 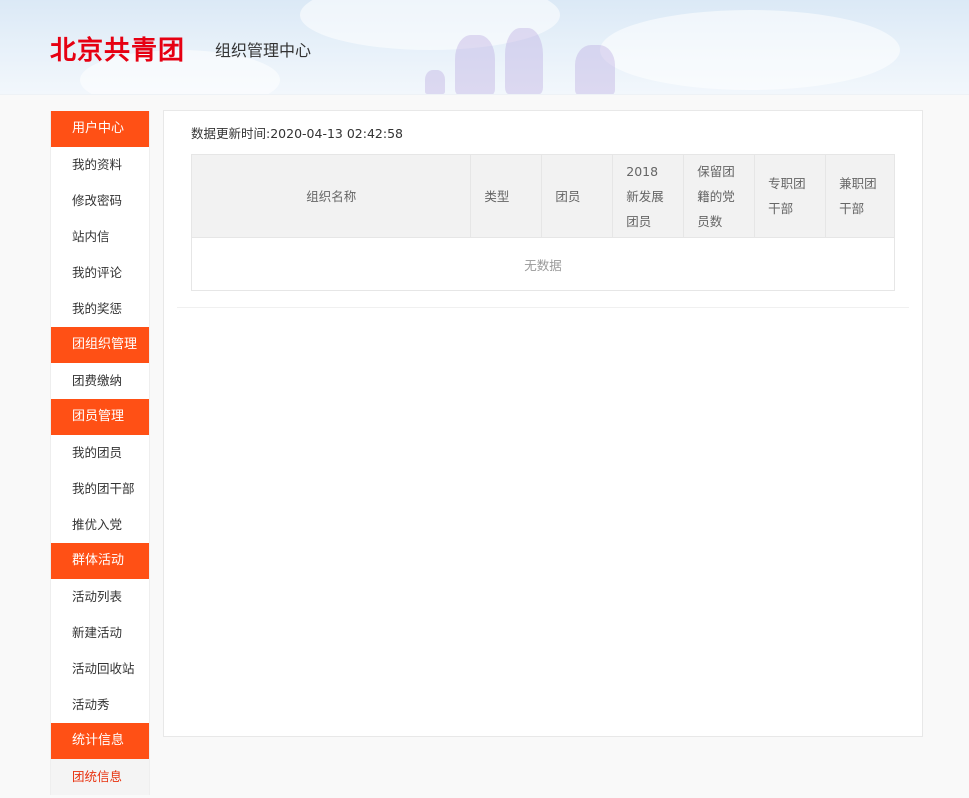 I want to click on sidebar-item-dues-payment: 团费缴纳, so click(x=100, y=381).